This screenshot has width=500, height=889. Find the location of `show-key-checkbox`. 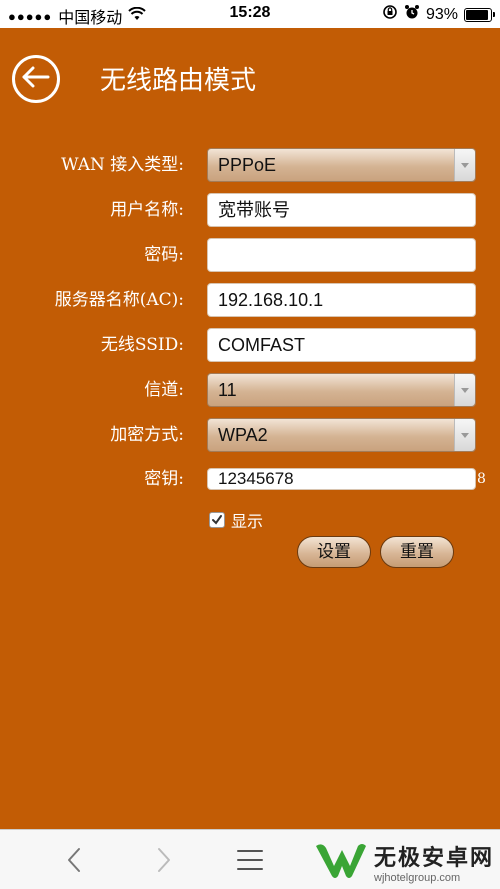

show-key-checkbox is located at coordinates (217, 520).